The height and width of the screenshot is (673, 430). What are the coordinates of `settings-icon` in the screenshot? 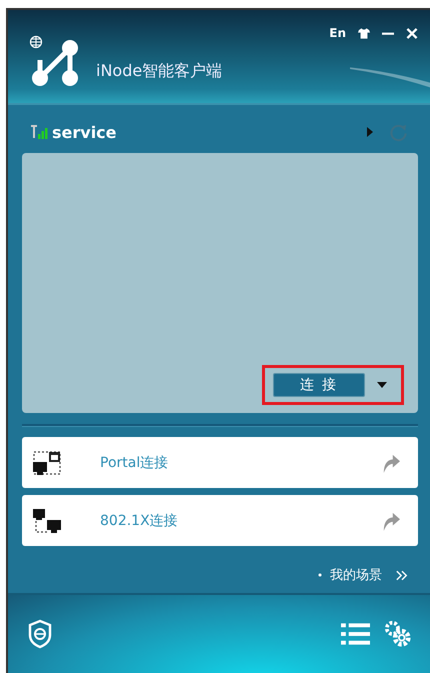 It's located at (398, 634).